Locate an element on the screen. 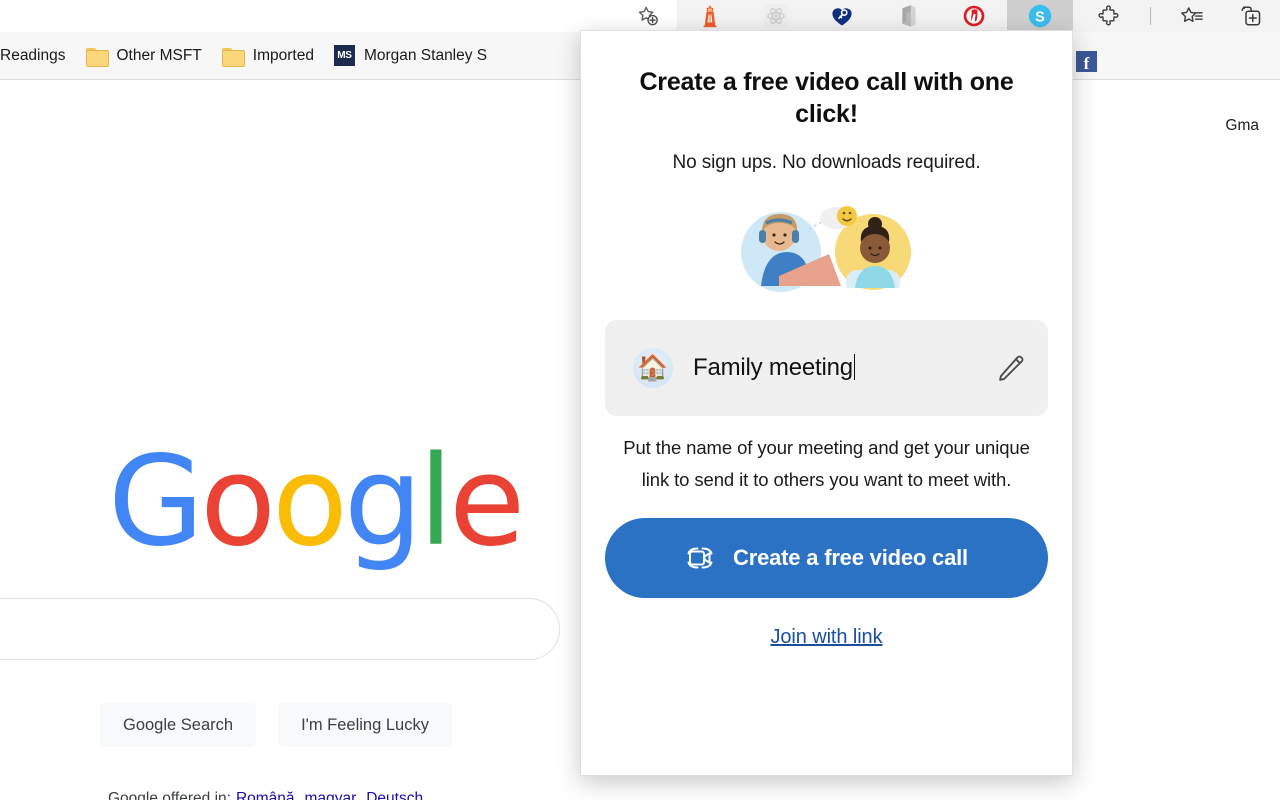 The height and width of the screenshot is (800, 1280). pencil-icon is located at coordinates (1011, 368).